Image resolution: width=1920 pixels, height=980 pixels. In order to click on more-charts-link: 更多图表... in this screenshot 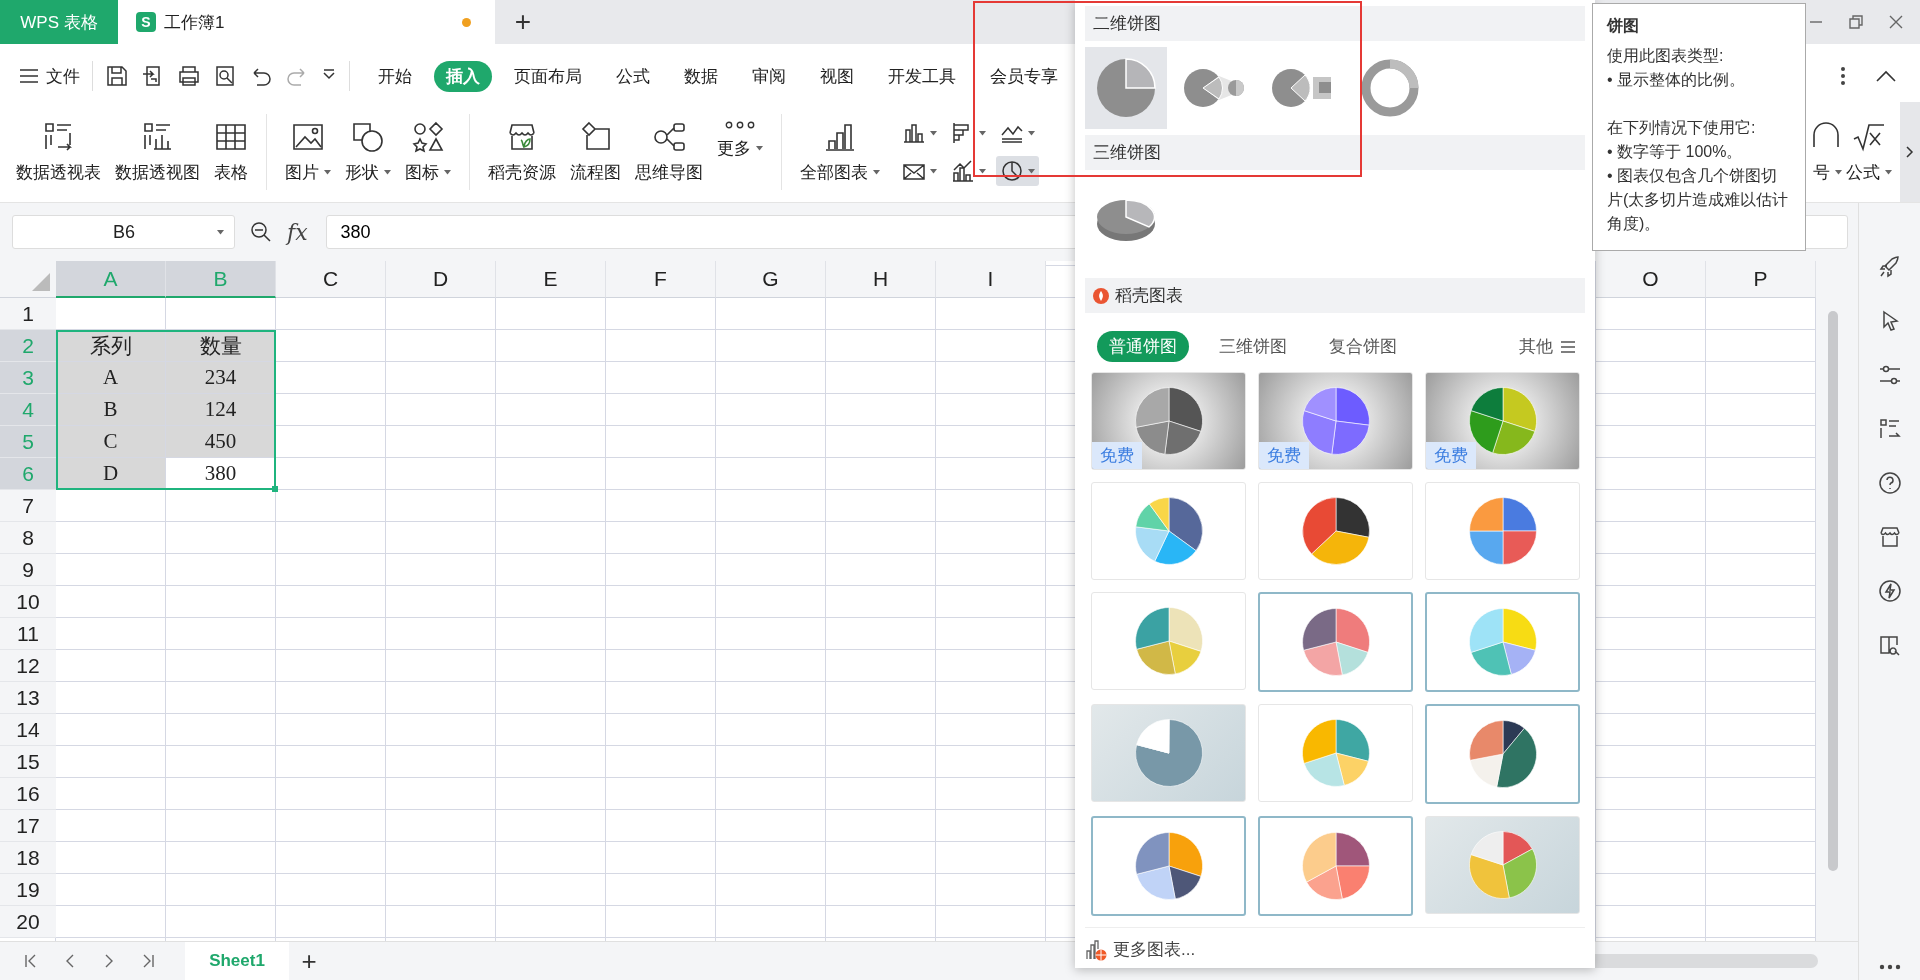, I will do `click(1154, 949)`.